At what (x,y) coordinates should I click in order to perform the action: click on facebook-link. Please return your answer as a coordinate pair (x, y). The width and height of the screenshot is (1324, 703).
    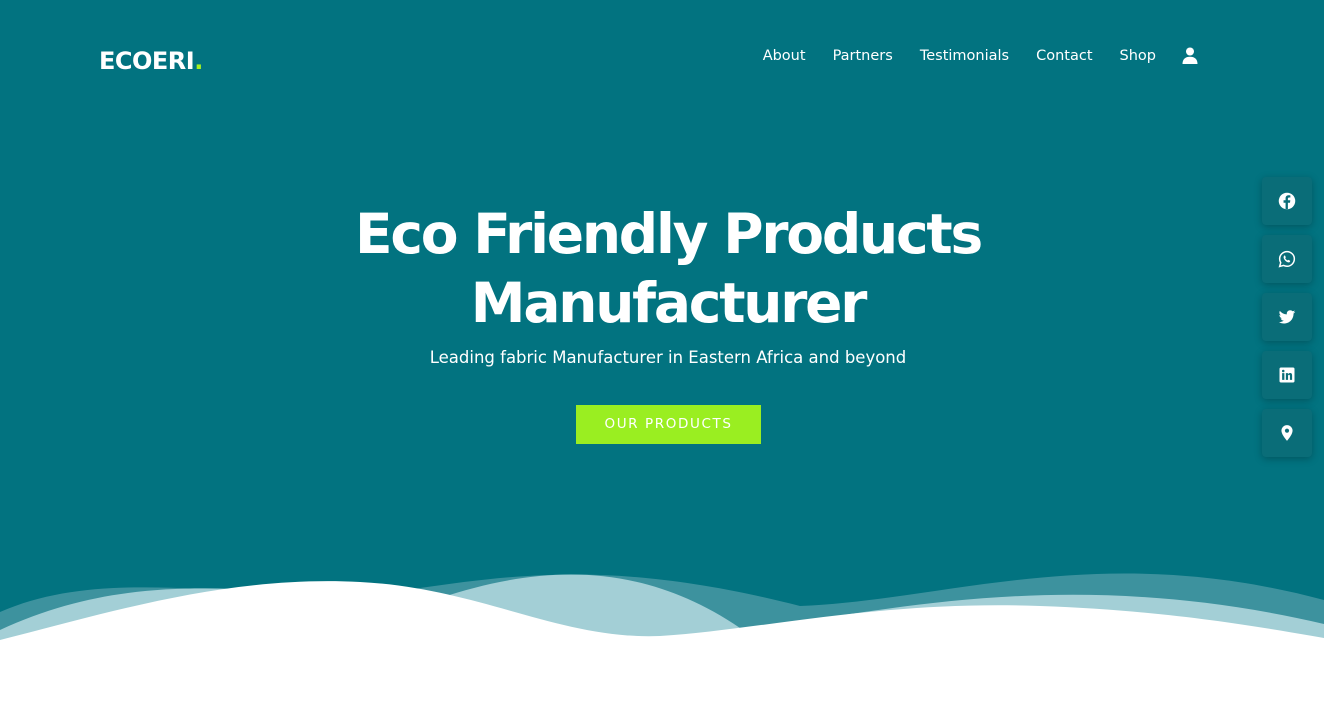
    Looking at the image, I should click on (1287, 201).